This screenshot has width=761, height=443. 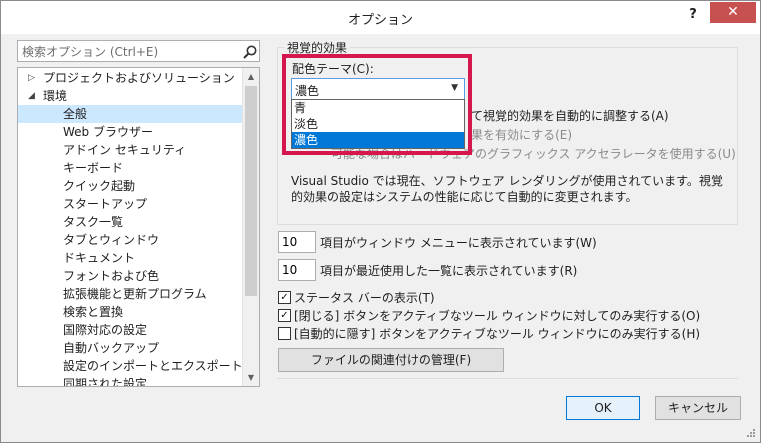 I want to click on tree-item-extensions: 拡張機能と更新プログラム, so click(x=130, y=294).